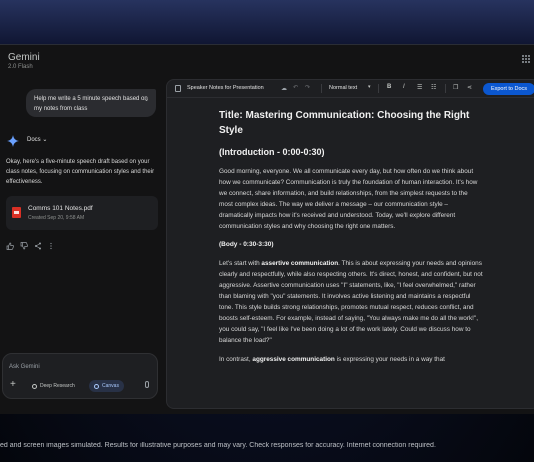  I want to click on copy-icon: ❐, so click(455, 87).